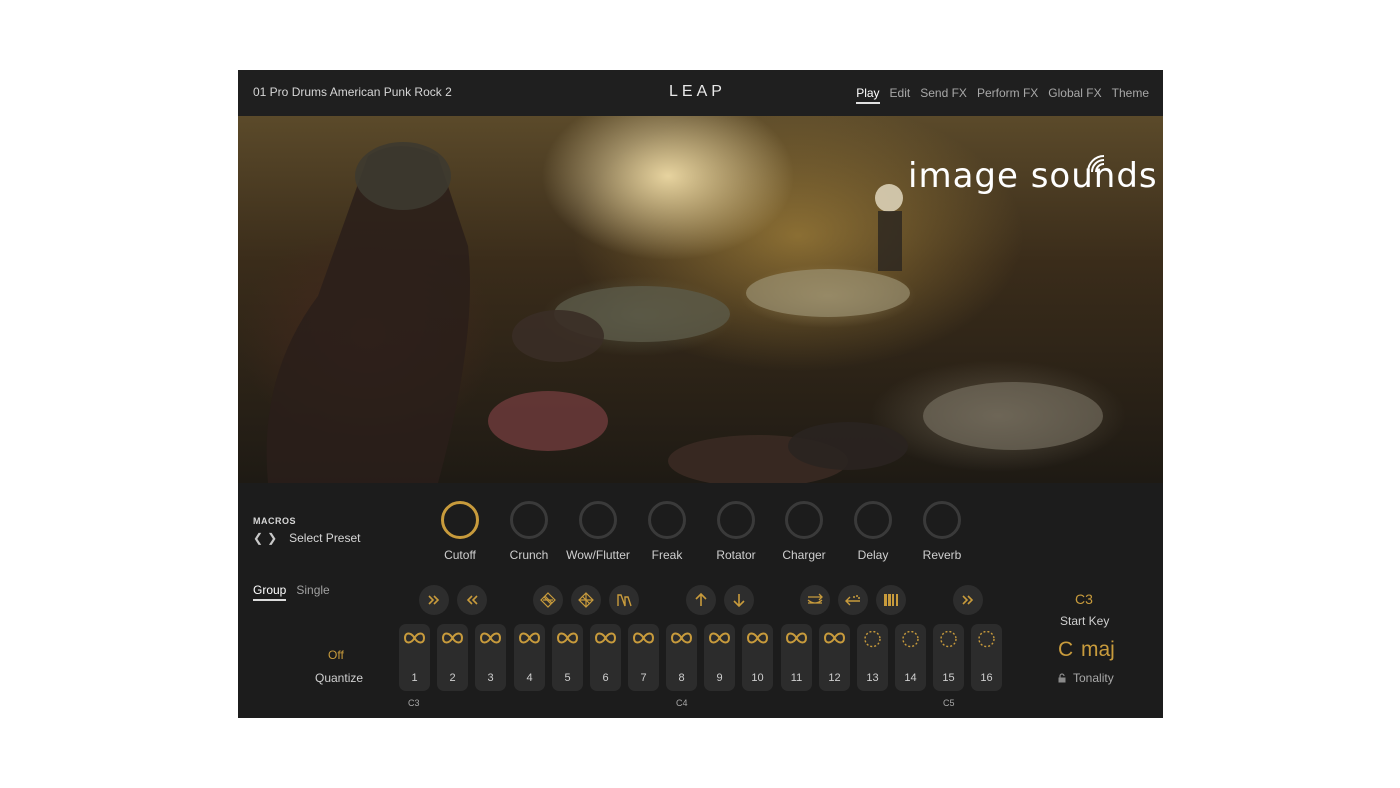  Describe the element at coordinates (872, 657) in the screenshot. I see `pad-13: 13` at that location.